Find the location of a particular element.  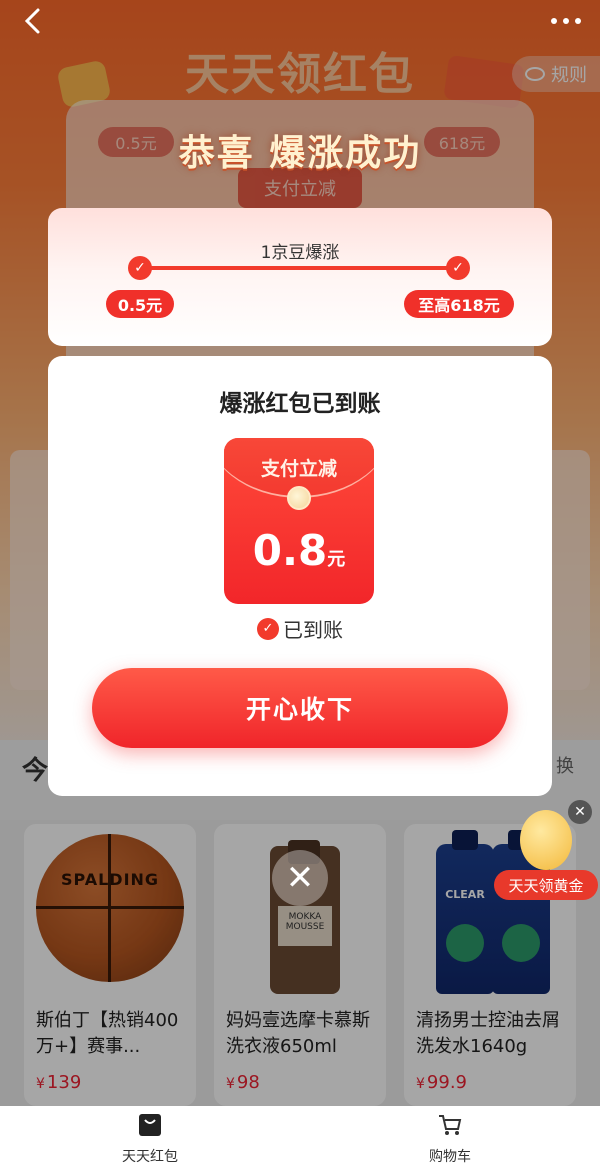

bag-icon is located at coordinates (150, 1125).